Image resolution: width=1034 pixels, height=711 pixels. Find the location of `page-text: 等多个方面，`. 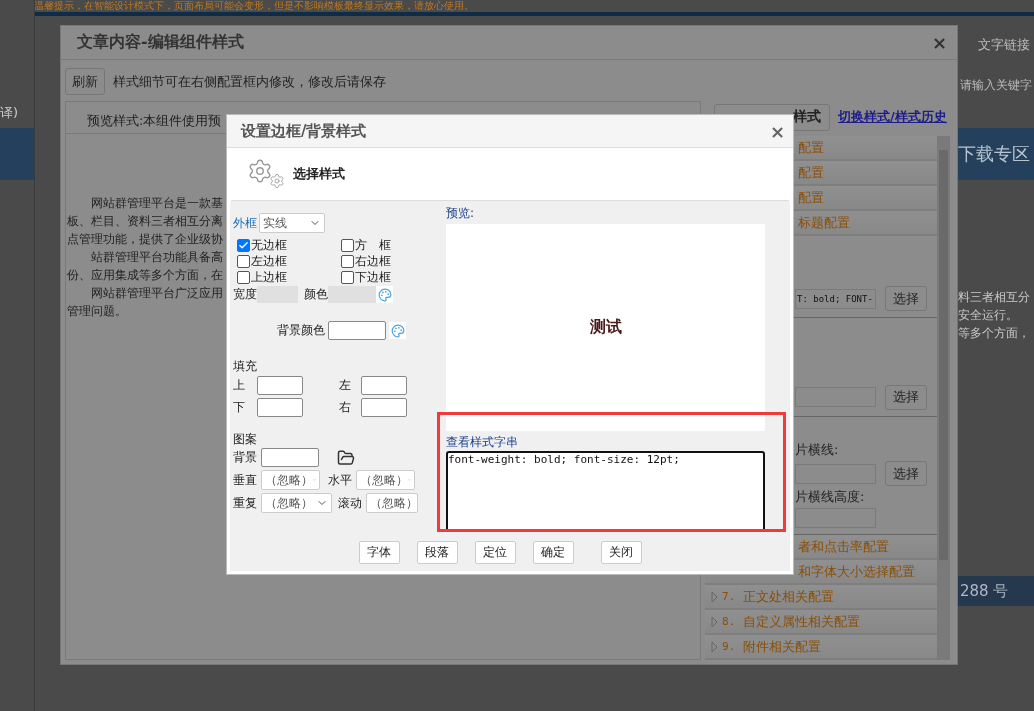

page-text: 等多个方面， is located at coordinates (994, 333).